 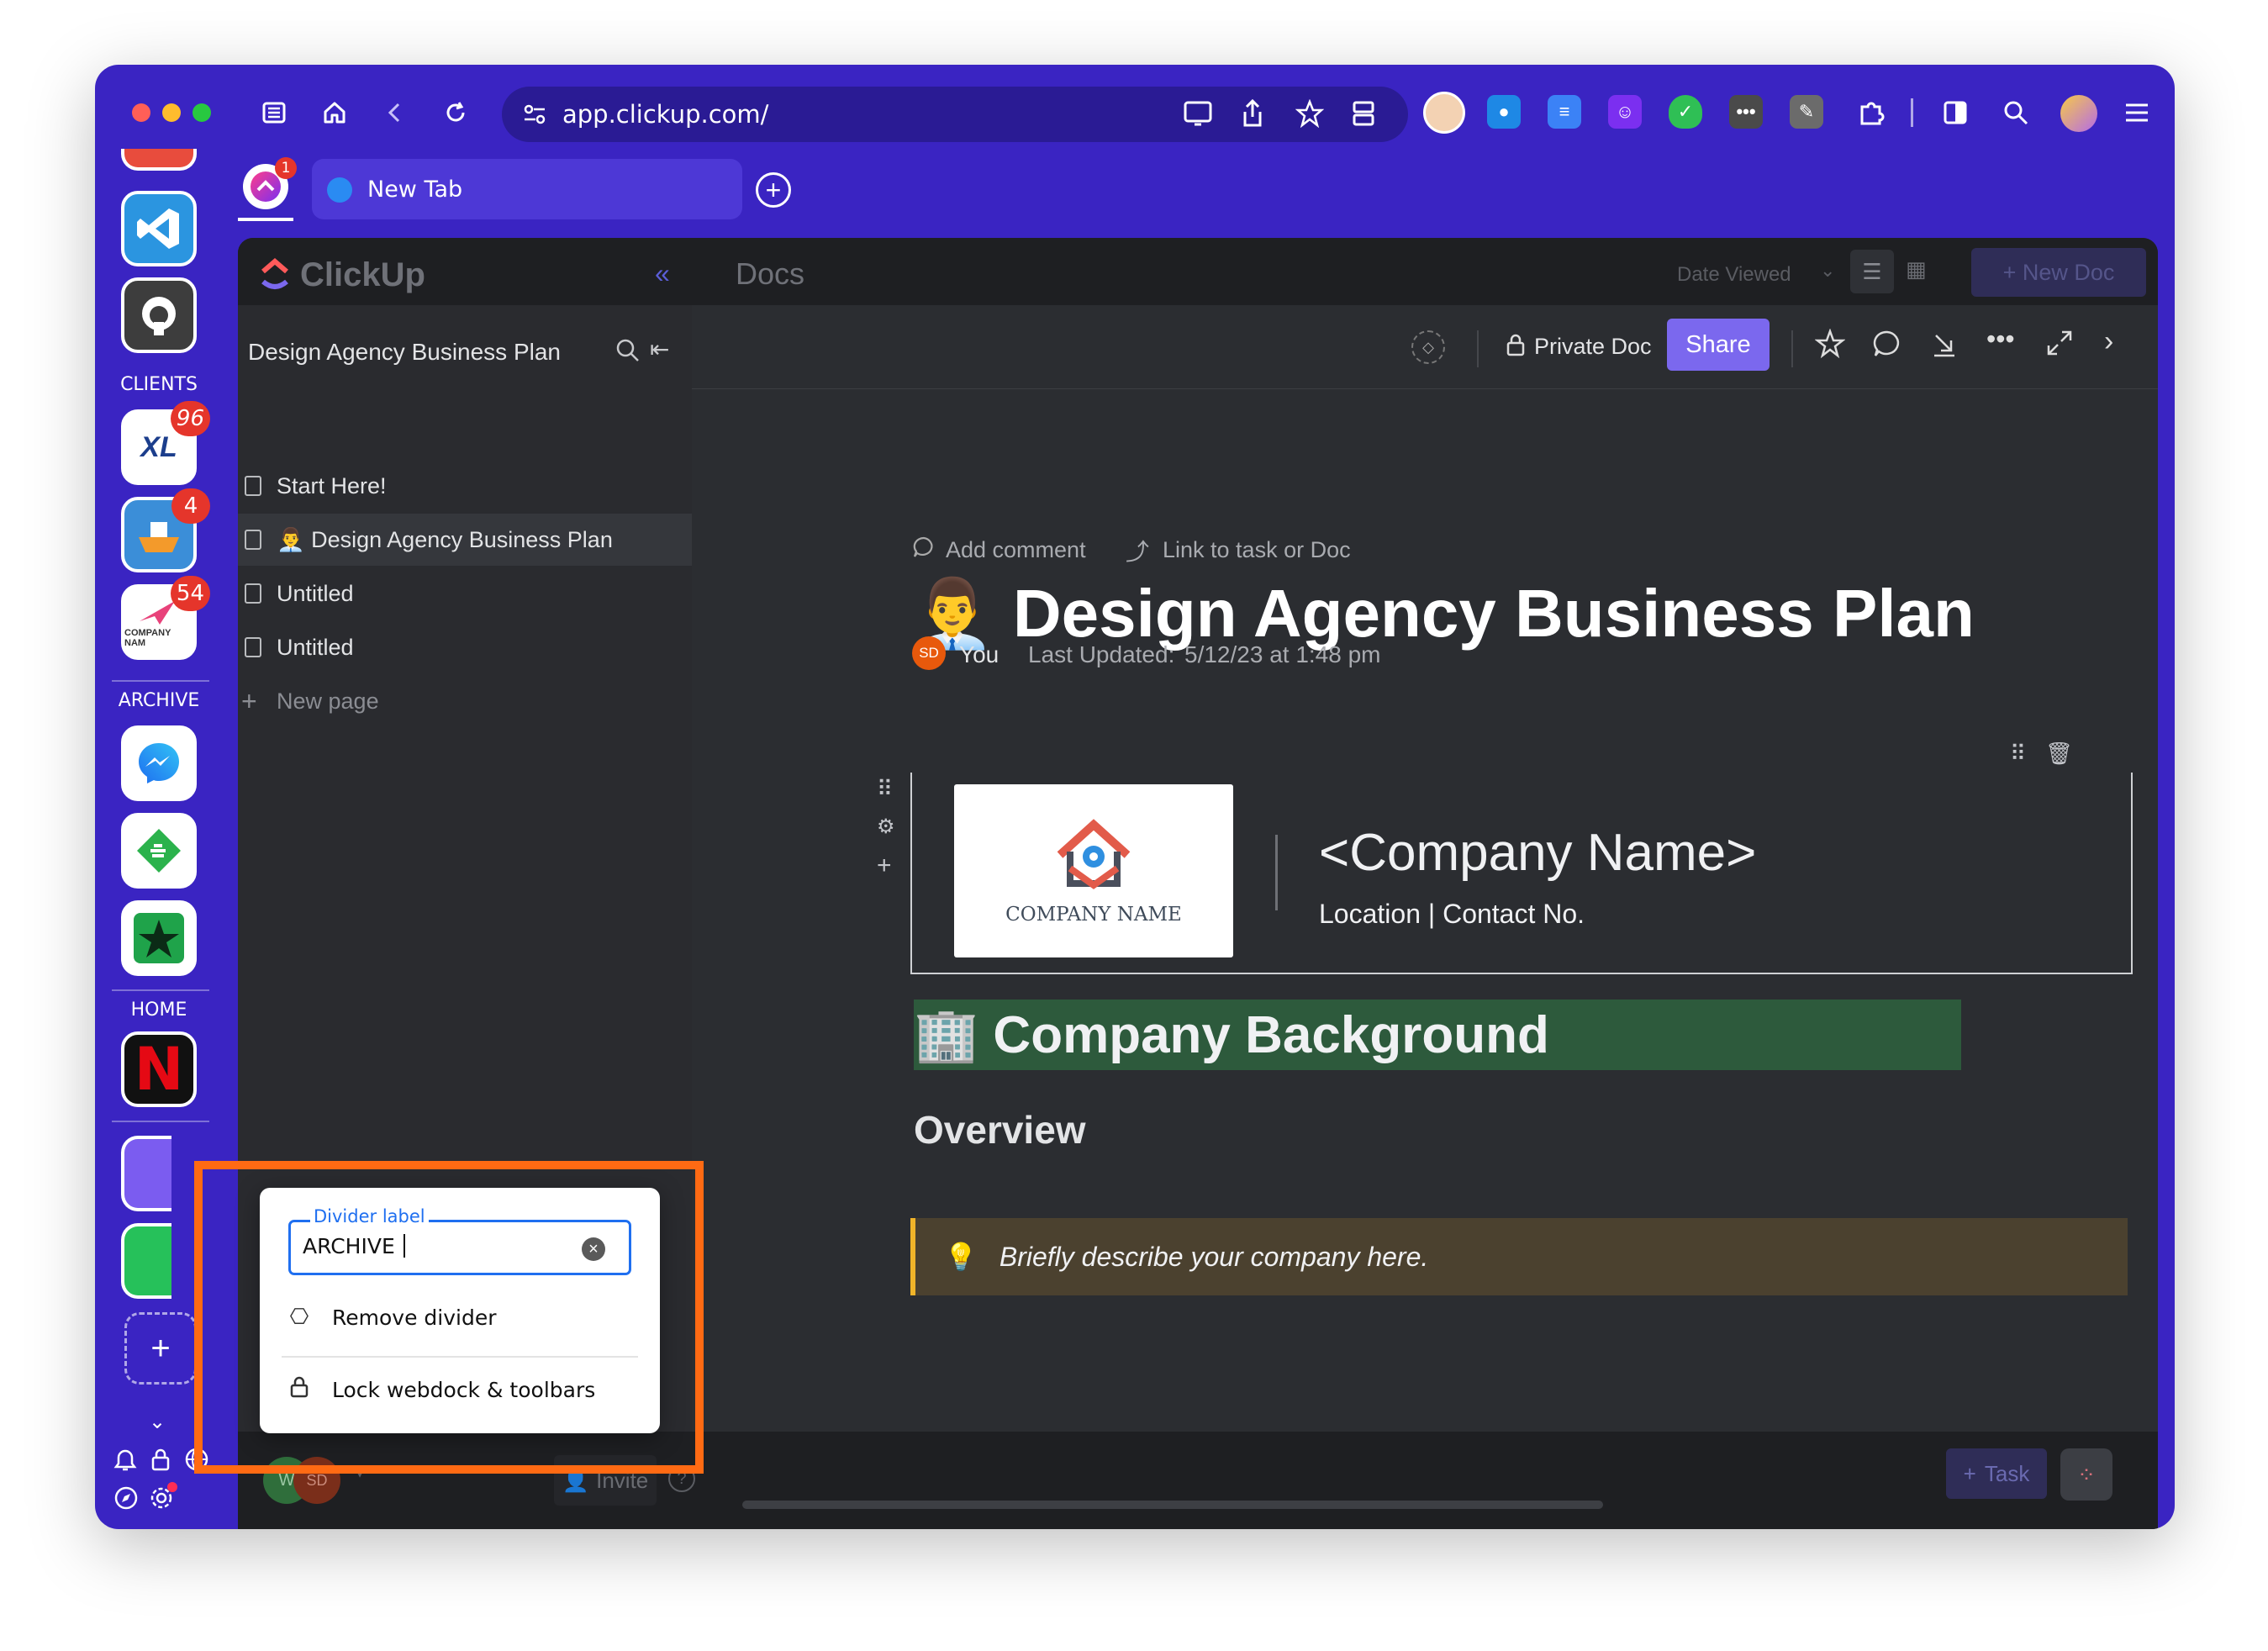 I want to click on dock-divider-label-archive: ARCHIVE, so click(x=159, y=700).